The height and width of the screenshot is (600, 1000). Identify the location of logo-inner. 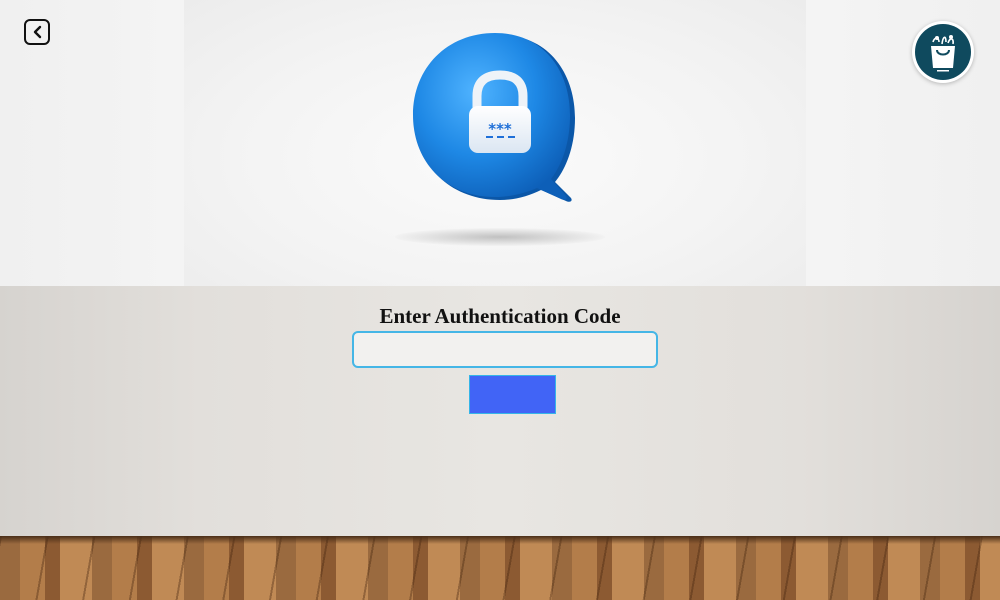
(943, 52).